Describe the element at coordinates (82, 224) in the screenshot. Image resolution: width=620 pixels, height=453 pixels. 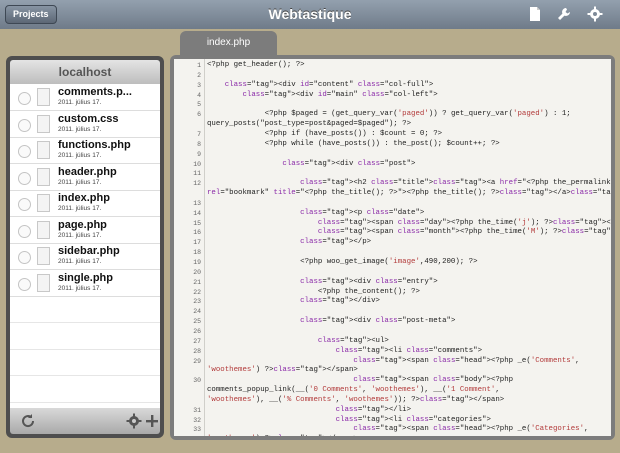
I see `file-name: page.php` at that location.